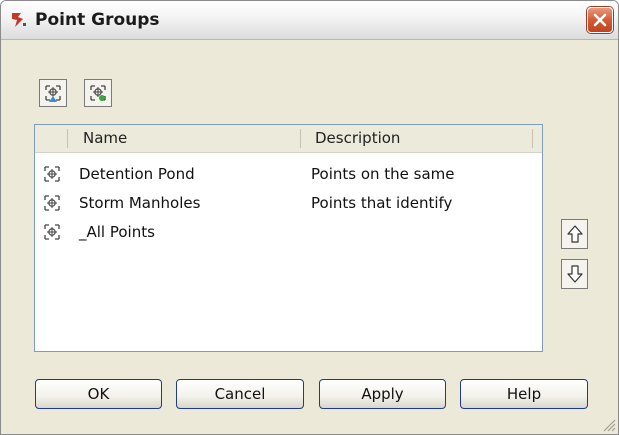 The height and width of the screenshot is (435, 619). Describe the element at coordinates (382, 394) in the screenshot. I see `apply-button: Apply` at that location.